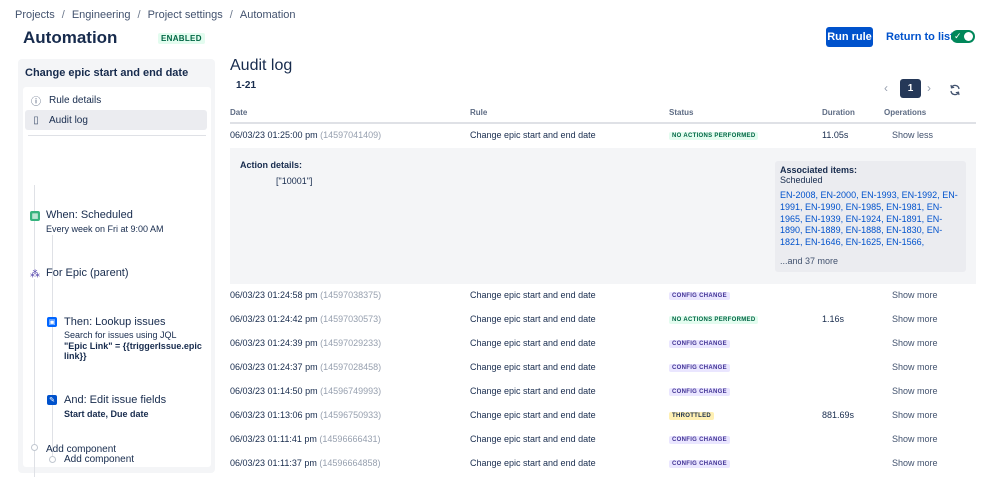 The width and height of the screenshot is (998, 481). I want to click on column-header-status: Status, so click(681, 112).